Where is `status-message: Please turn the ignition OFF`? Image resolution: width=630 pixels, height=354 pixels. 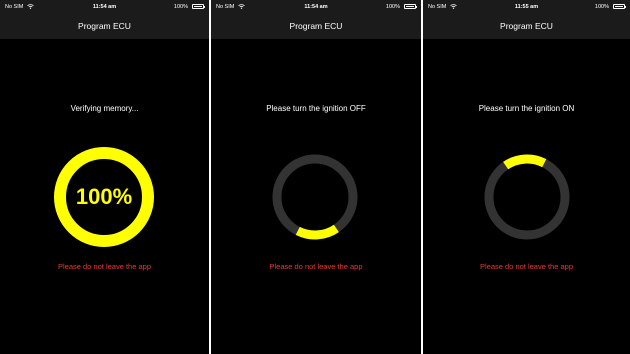
status-message: Please turn the ignition OFF is located at coordinates (316, 108).